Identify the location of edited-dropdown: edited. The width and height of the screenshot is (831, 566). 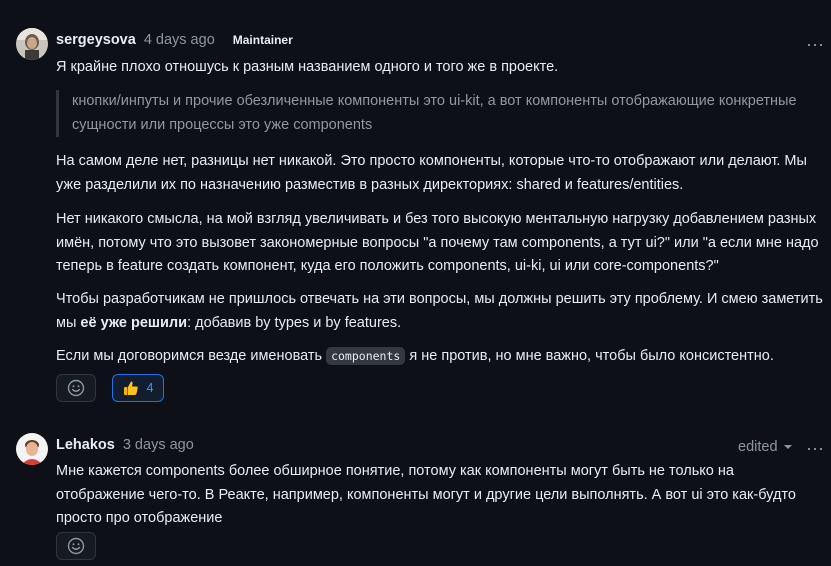
(765, 447).